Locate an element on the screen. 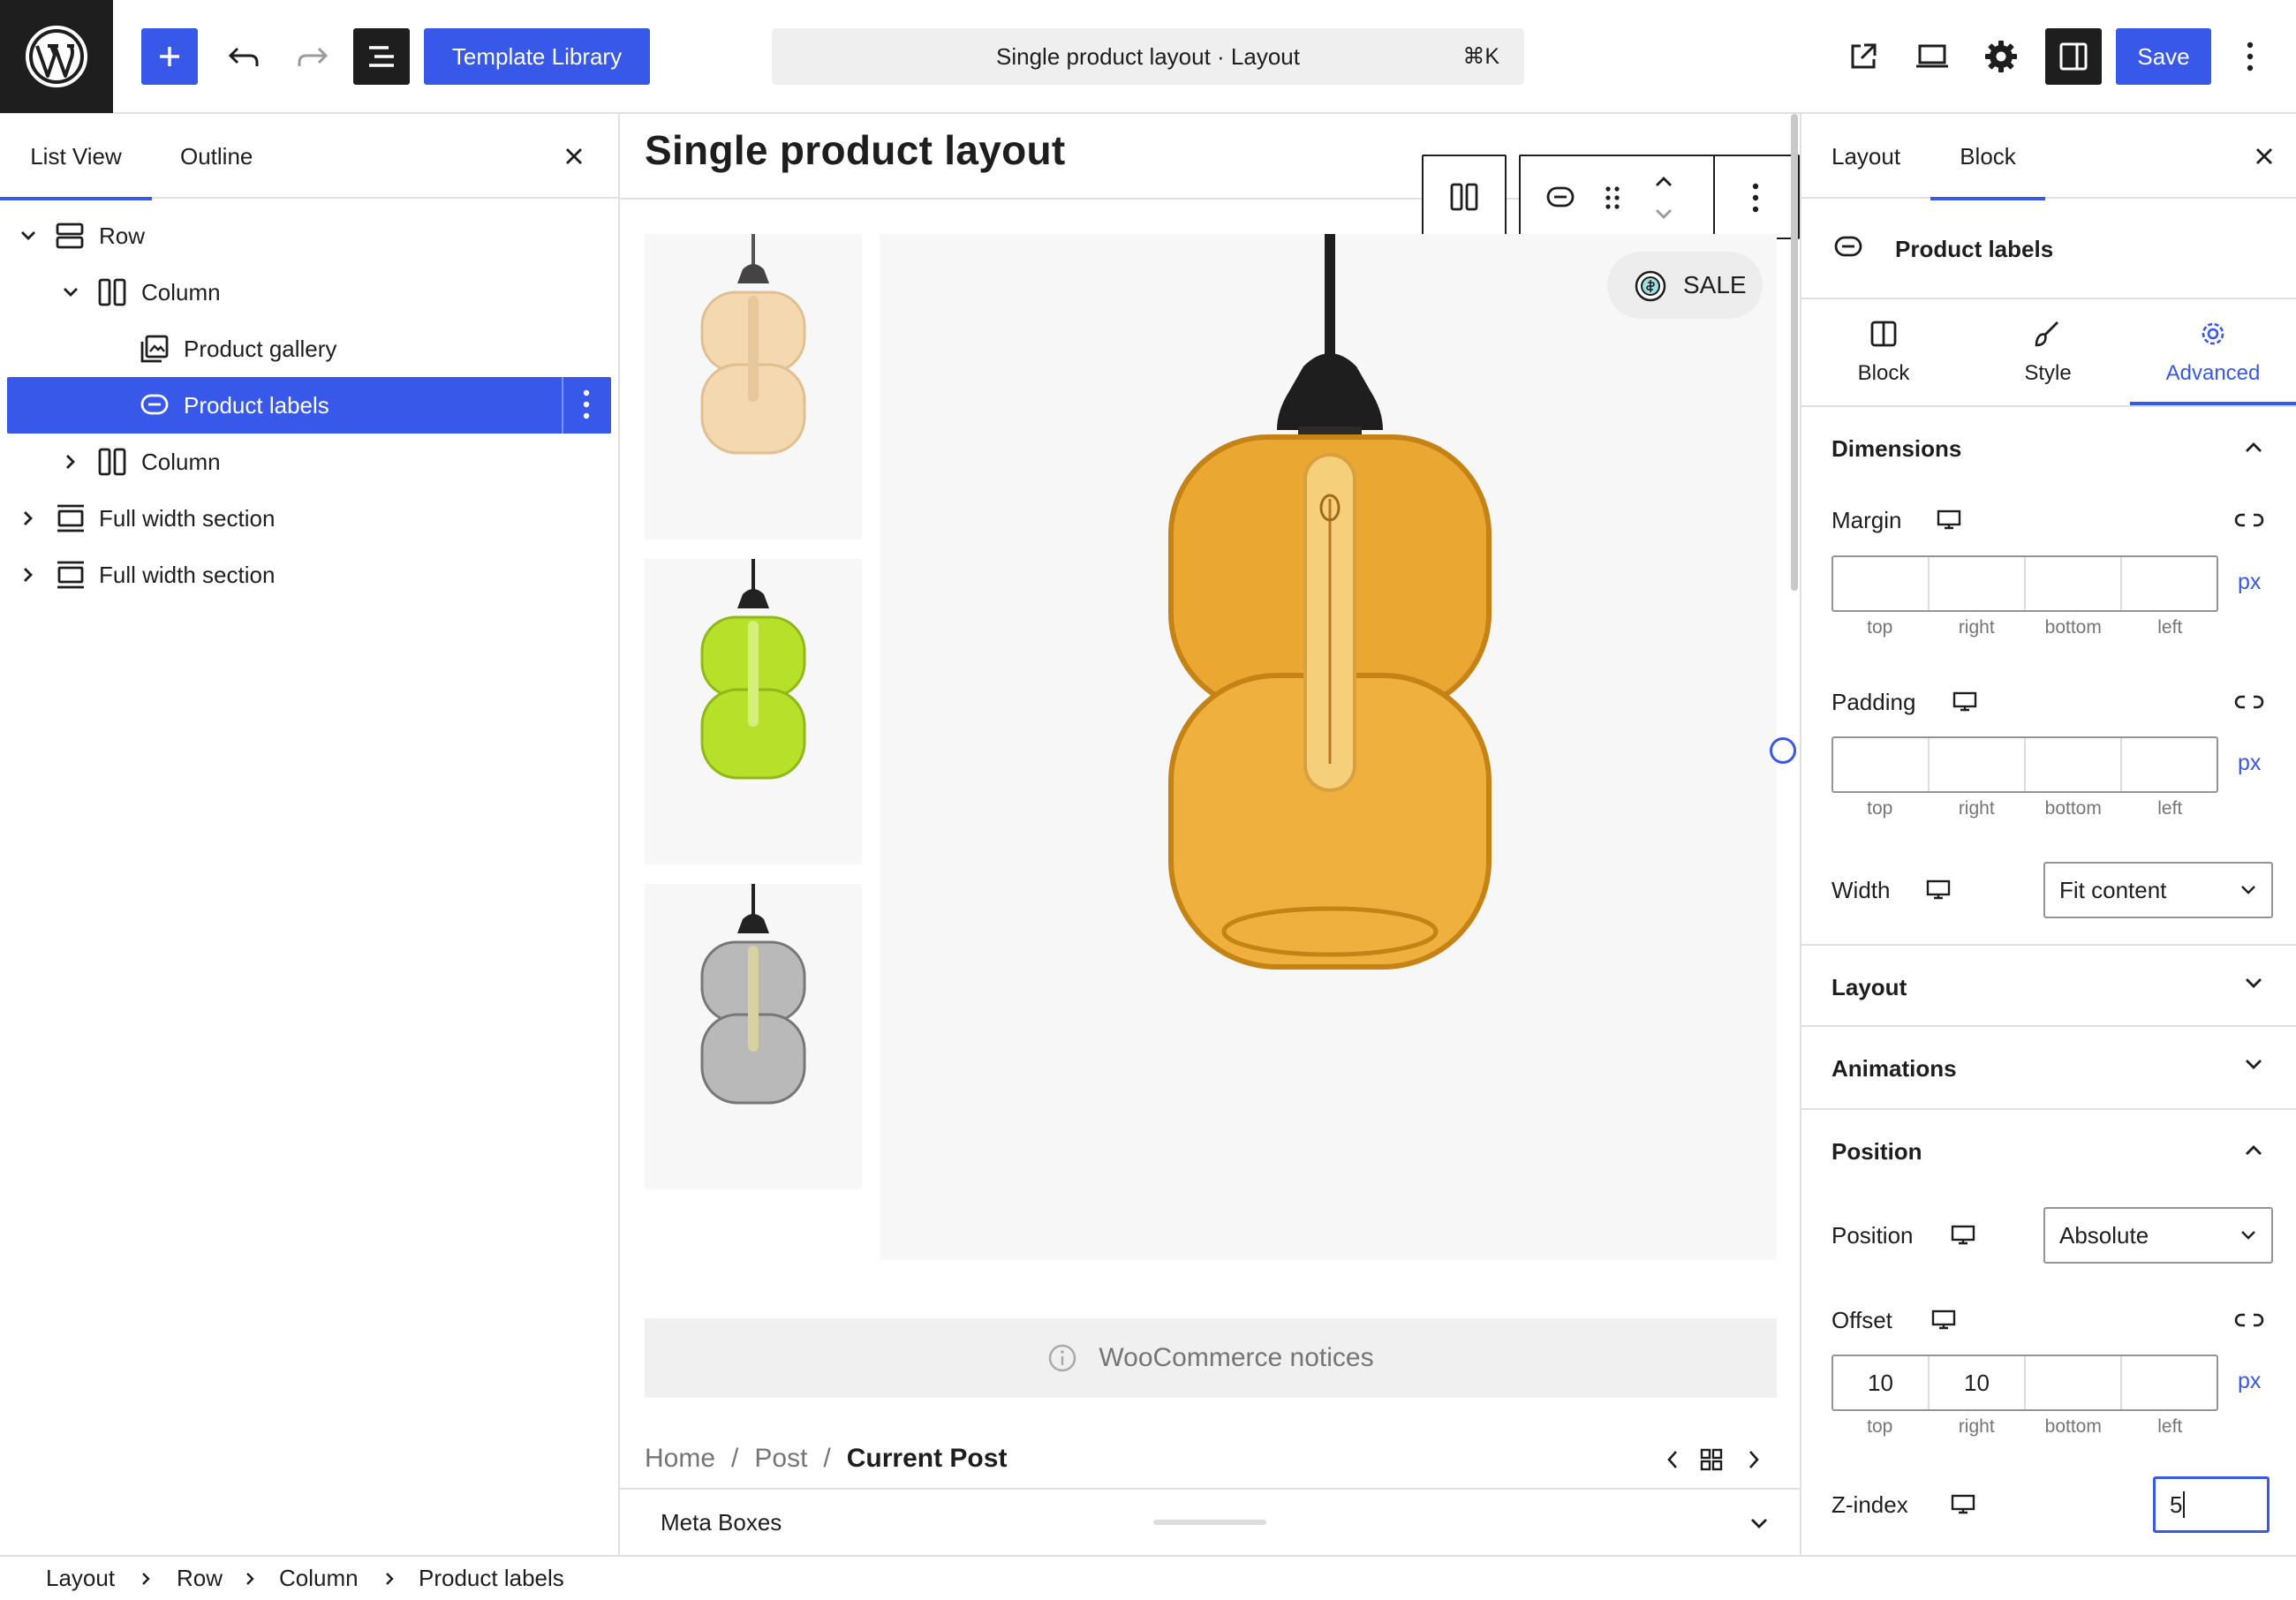 The height and width of the screenshot is (1600, 2296). move-down-icon is located at coordinates (1663, 214).